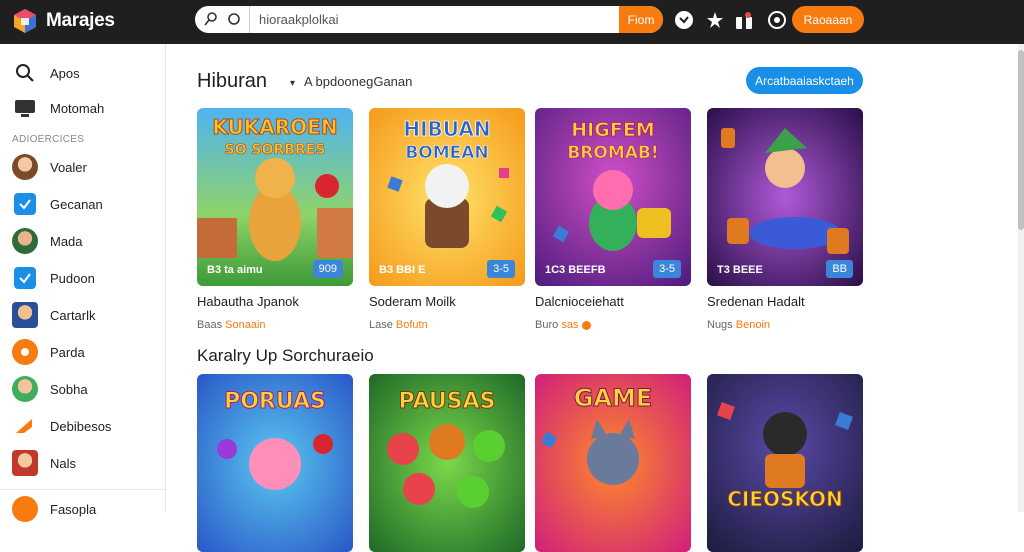 The image size is (1024, 552). I want to click on sidebar-item-pudoon: Pudoon, so click(83, 278).